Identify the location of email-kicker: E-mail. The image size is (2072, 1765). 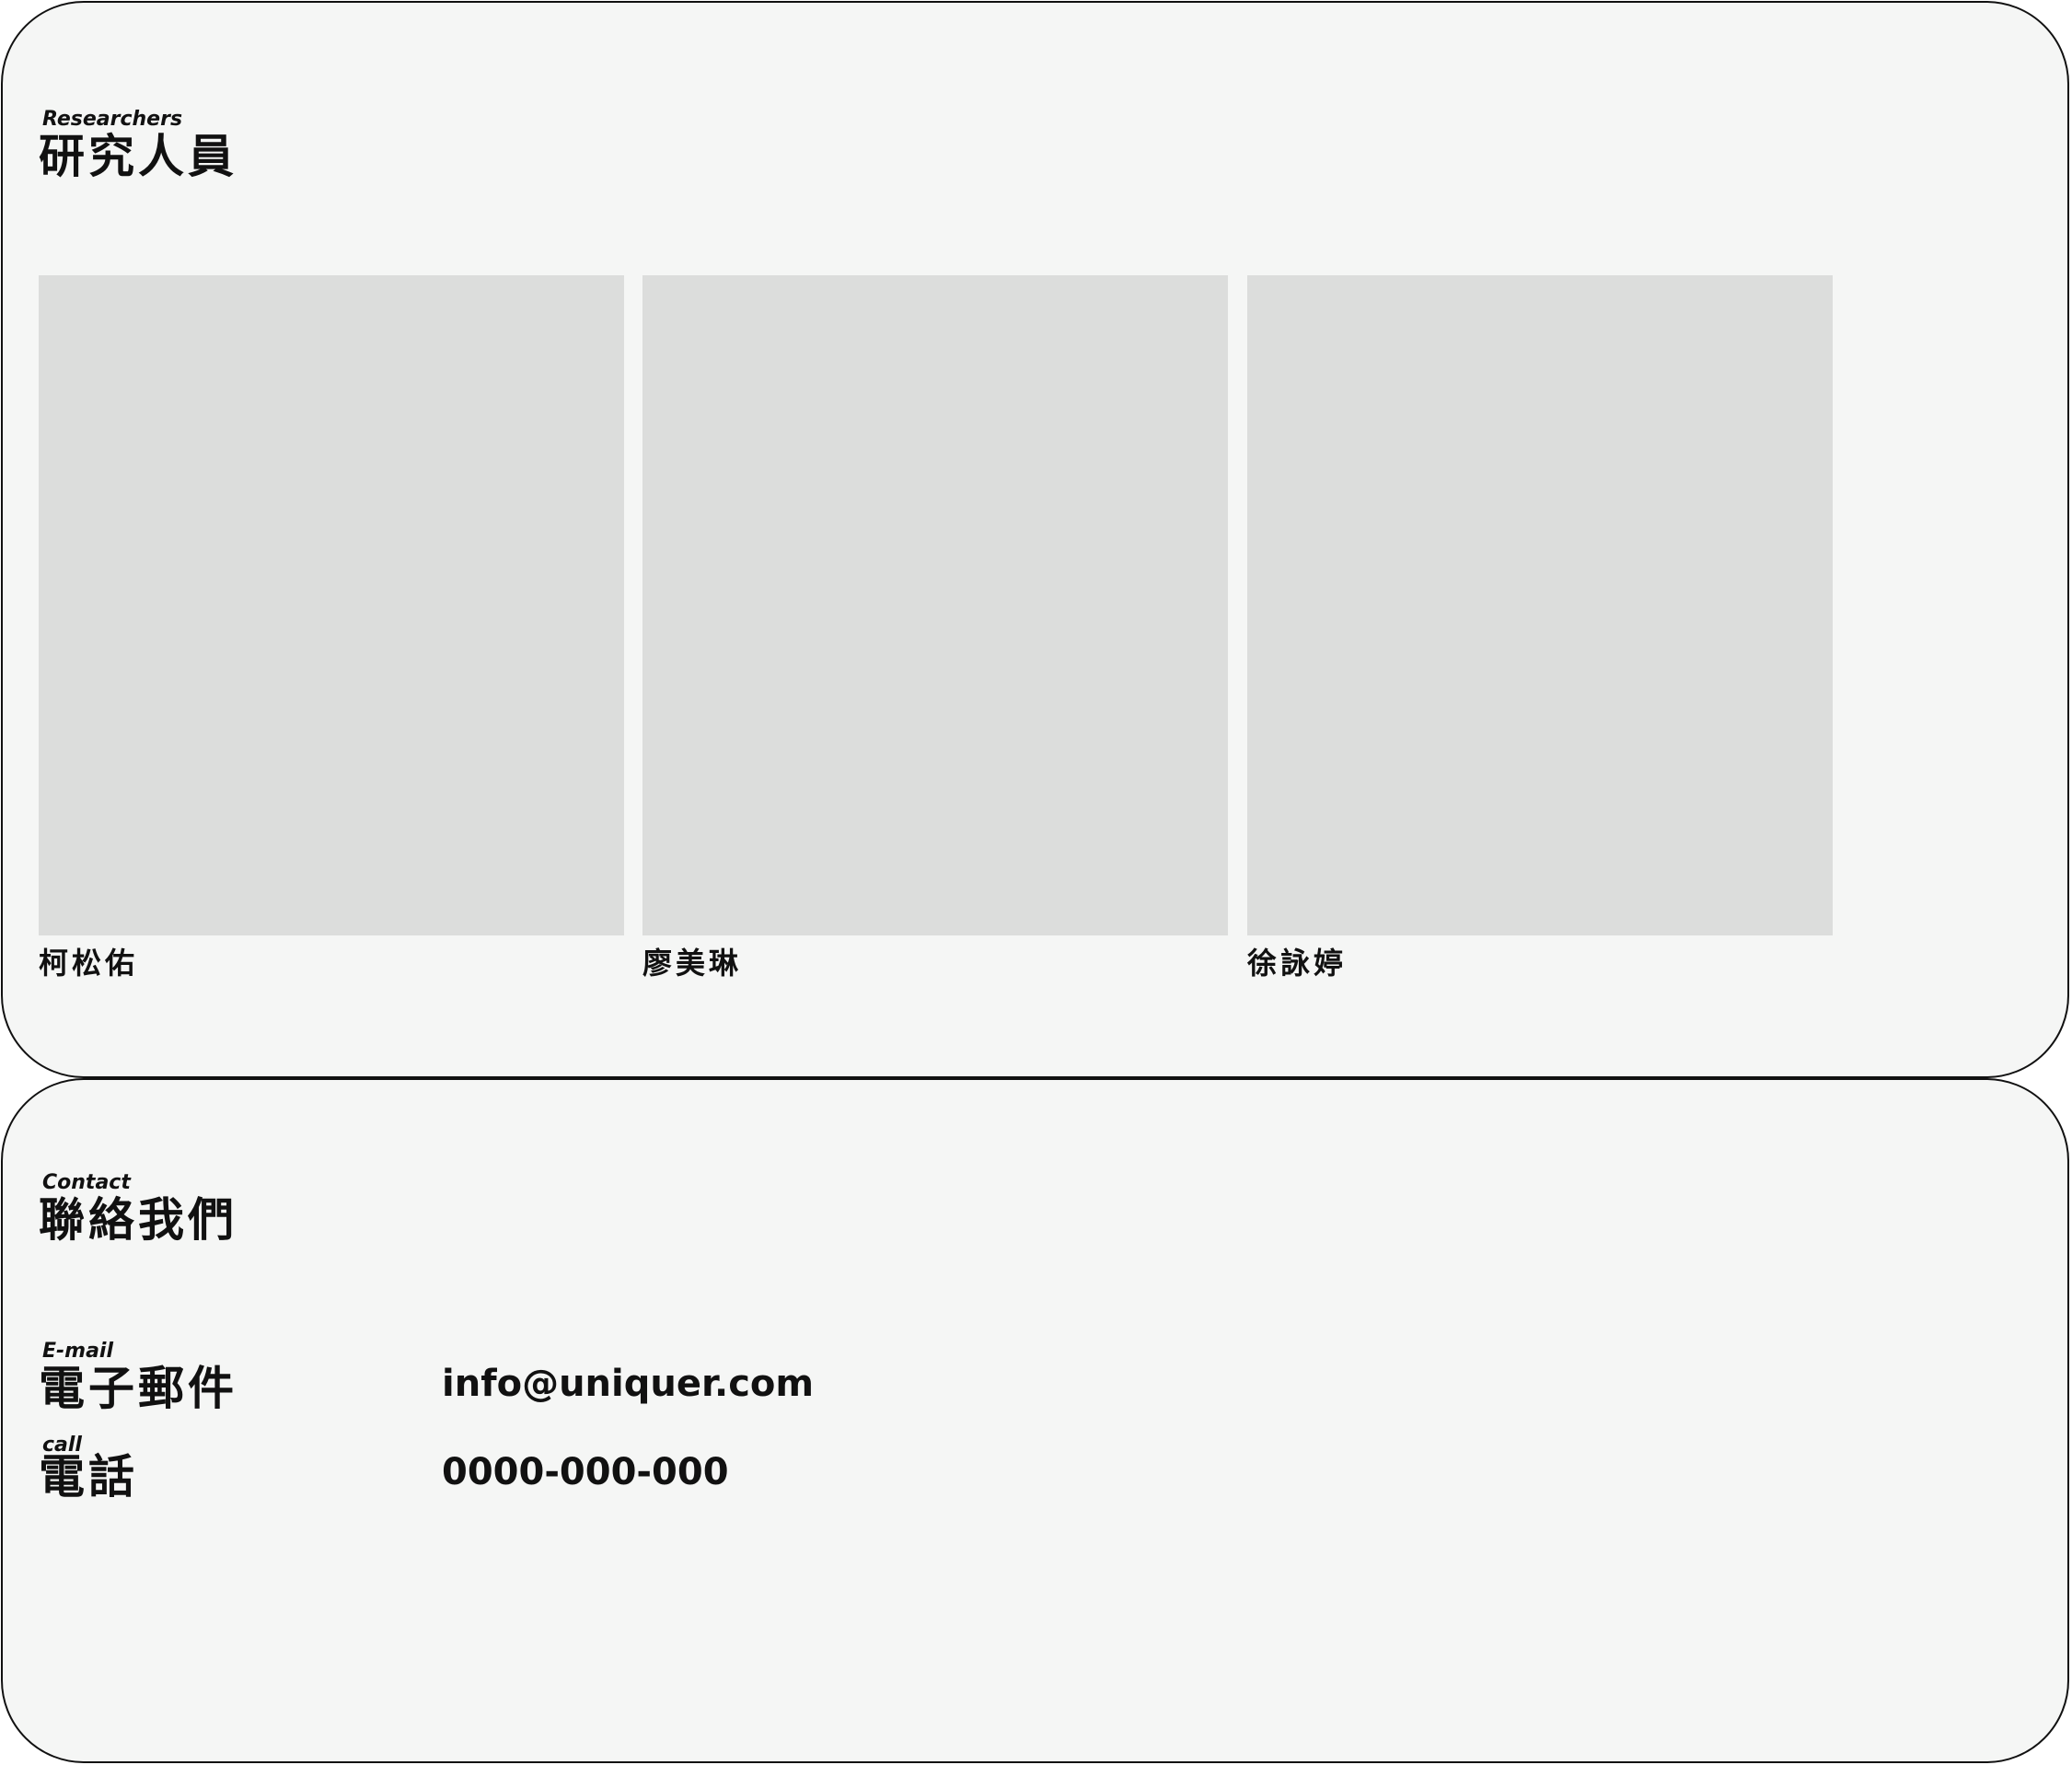
(78, 1351).